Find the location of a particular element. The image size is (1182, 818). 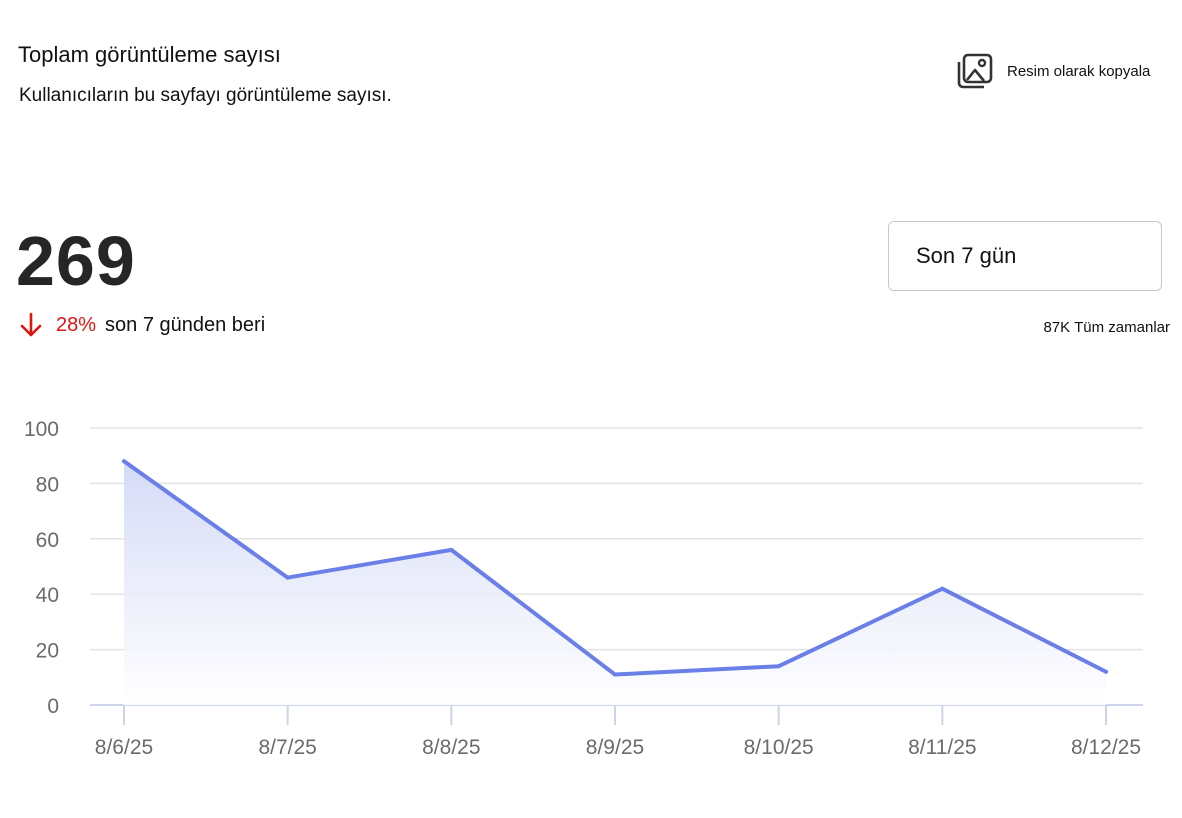

x-tick-label: 8/12/25 is located at coordinates (1106, 747).